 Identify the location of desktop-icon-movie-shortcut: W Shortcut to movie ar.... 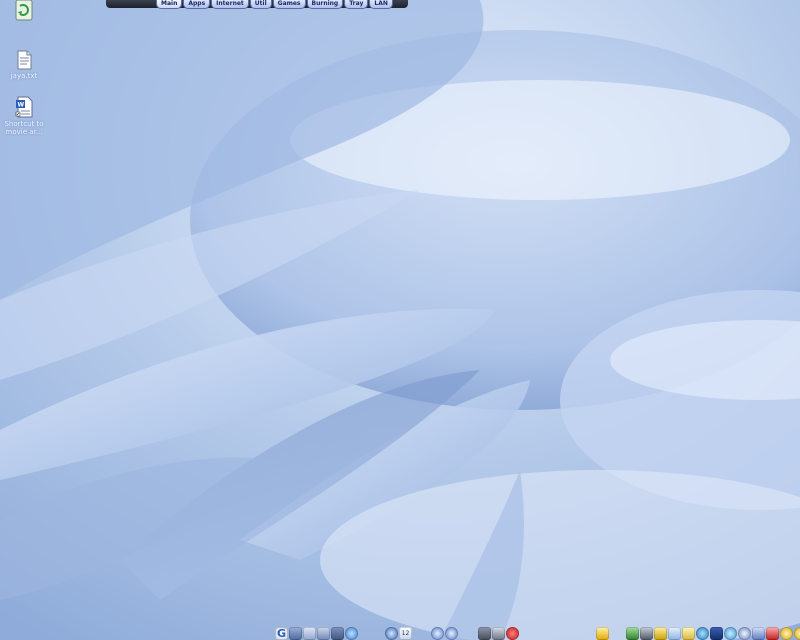
(24, 116).